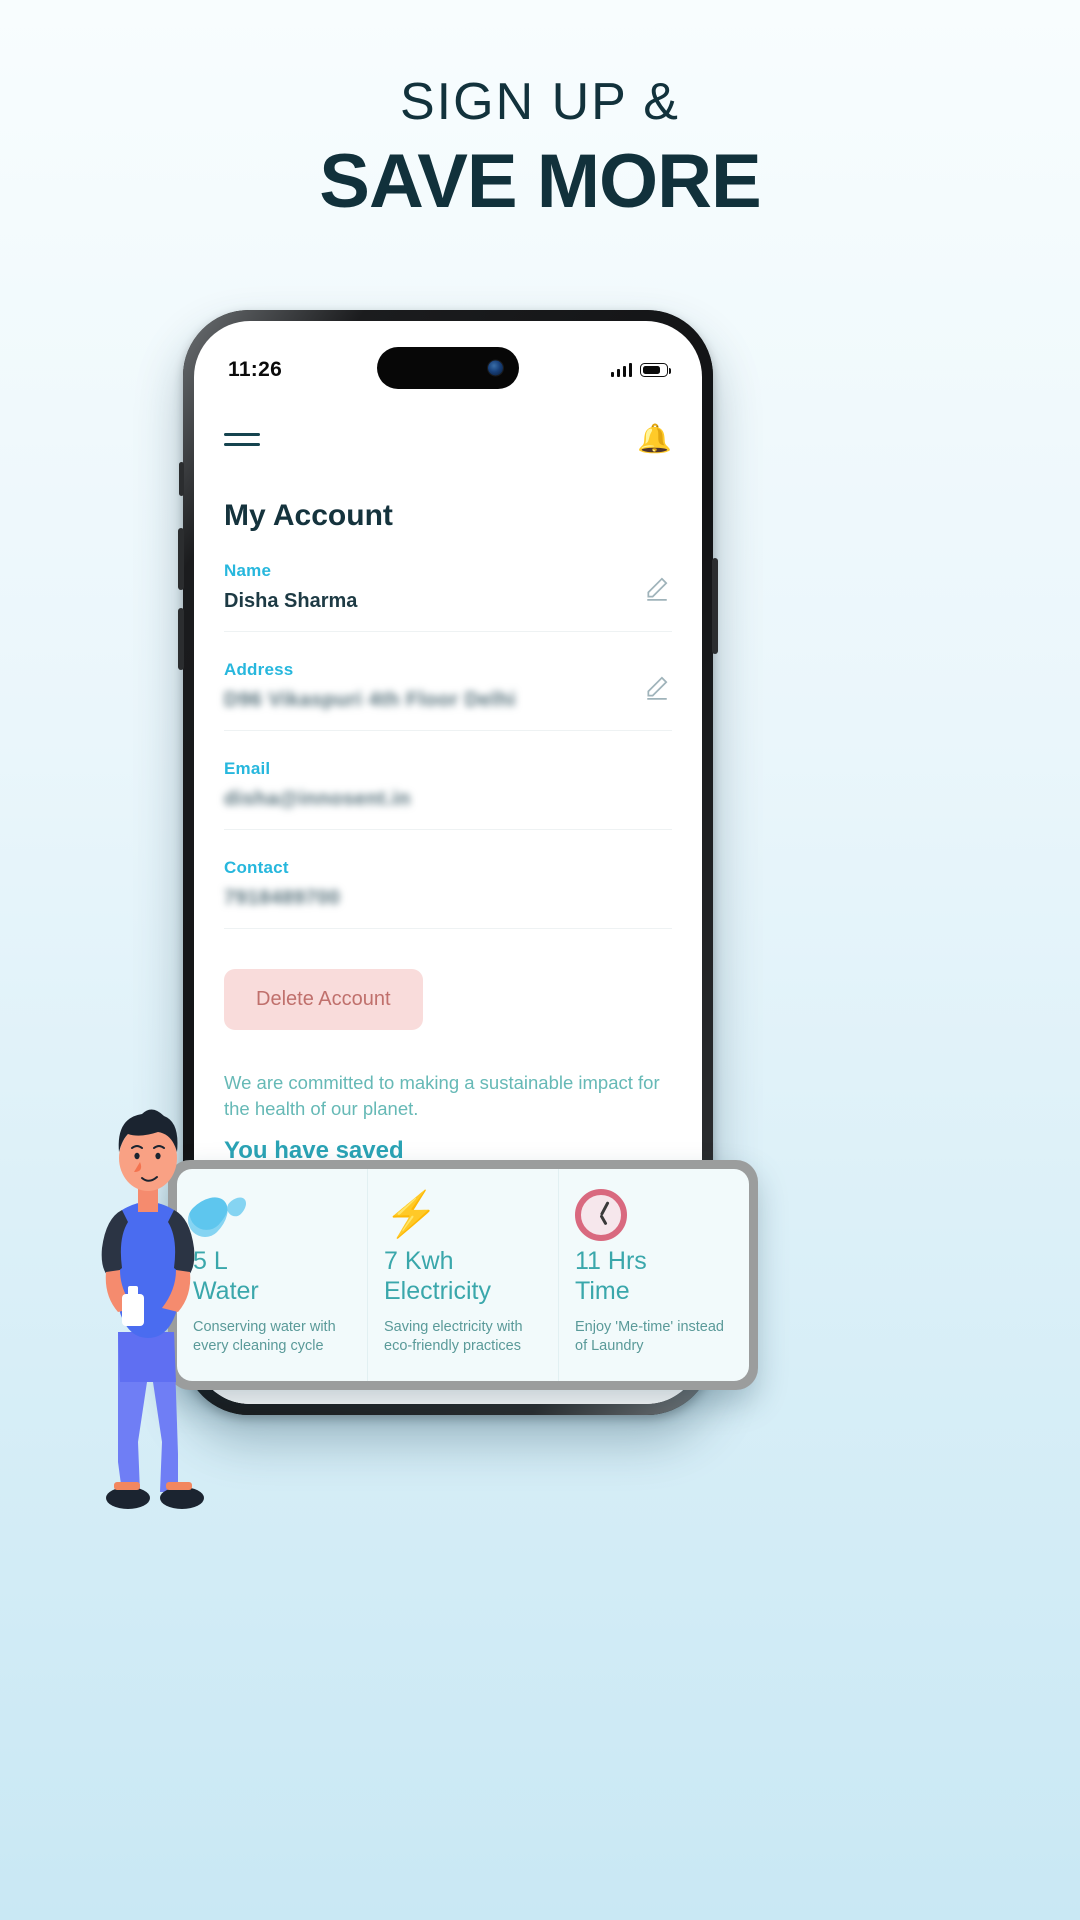 The width and height of the screenshot is (1080, 1920). Describe the element at coordinates (602, 1291) in the screenshot. I see `stat-kind: Time` at that location.